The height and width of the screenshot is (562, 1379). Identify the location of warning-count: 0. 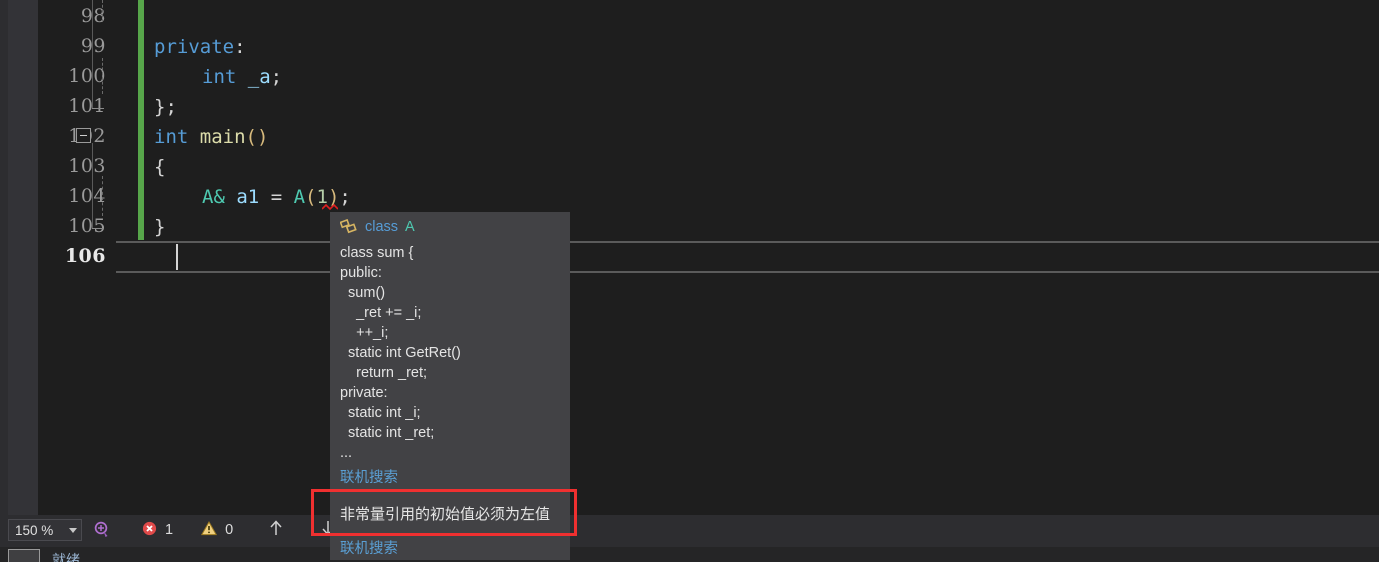
(229, 530).